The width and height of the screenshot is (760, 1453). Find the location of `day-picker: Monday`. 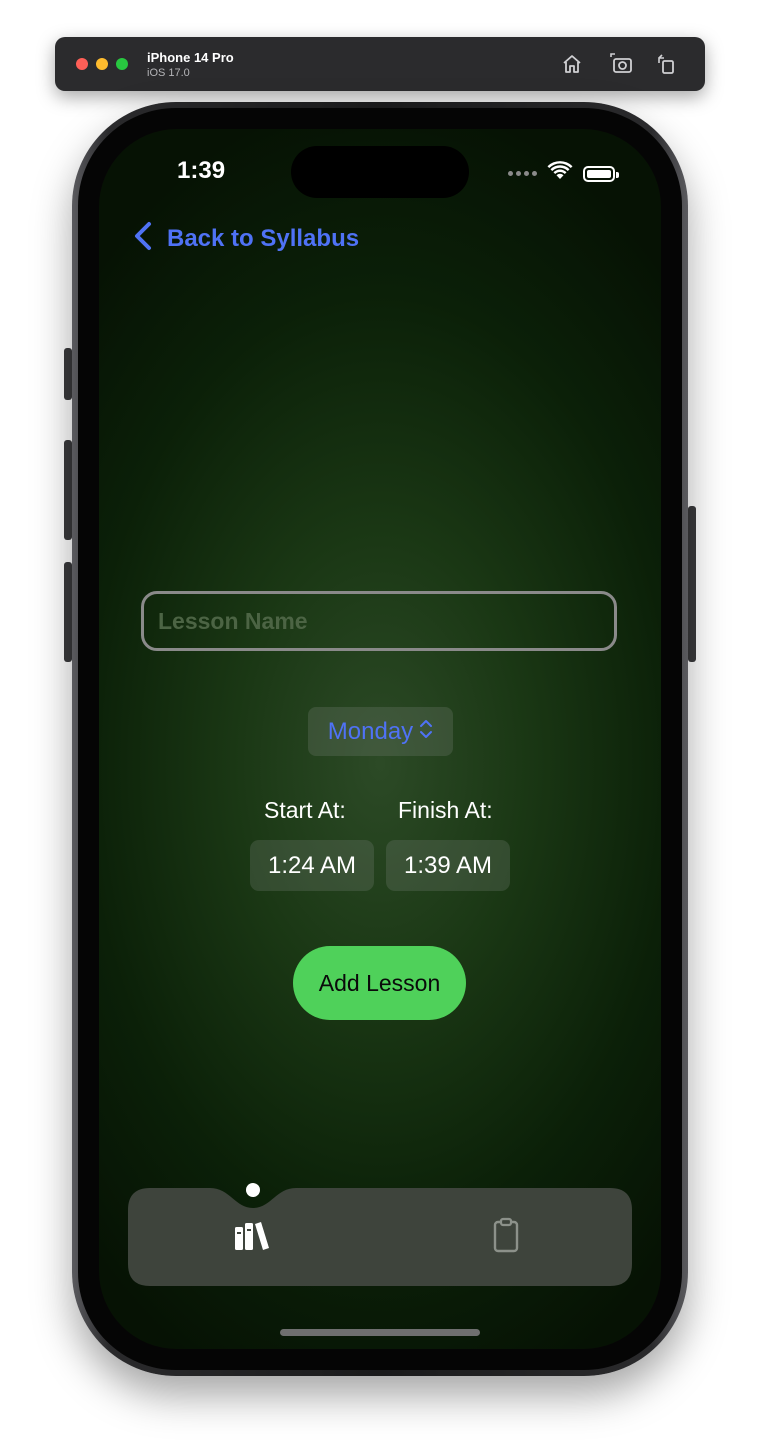

day-picker: Monday is located at coordinates (380, 731).